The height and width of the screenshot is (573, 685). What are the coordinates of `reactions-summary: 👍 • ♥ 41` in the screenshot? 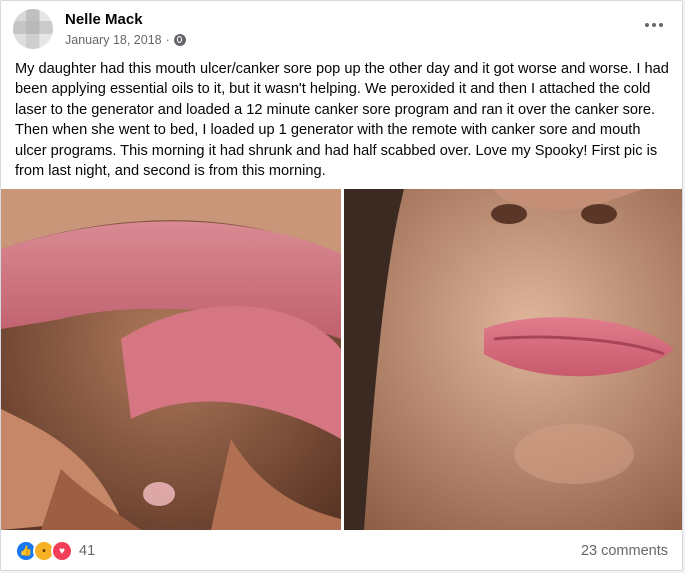 It's located at (55, 551).